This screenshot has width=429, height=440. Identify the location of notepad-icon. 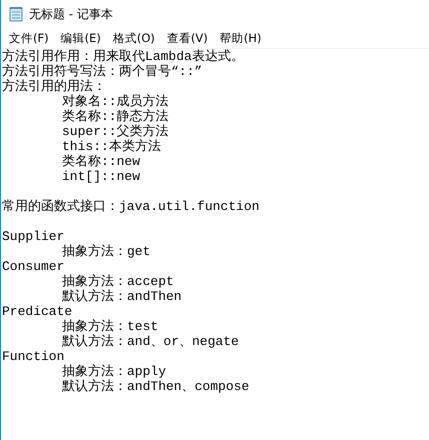
(16, 14).